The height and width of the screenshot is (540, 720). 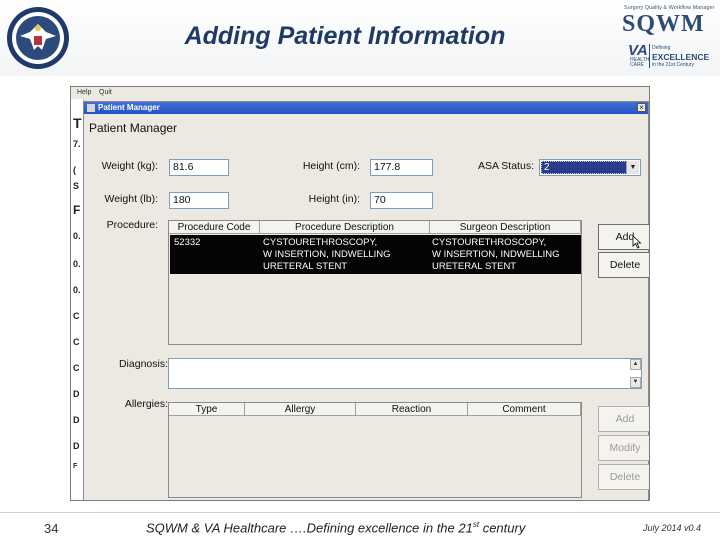 I want to click on add-procedure-button: Add, so click(x=623, y=237).